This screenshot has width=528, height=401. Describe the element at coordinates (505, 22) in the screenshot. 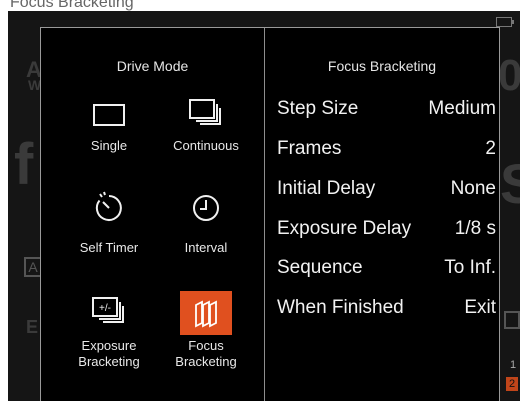

I see `battery-icon` at that location.